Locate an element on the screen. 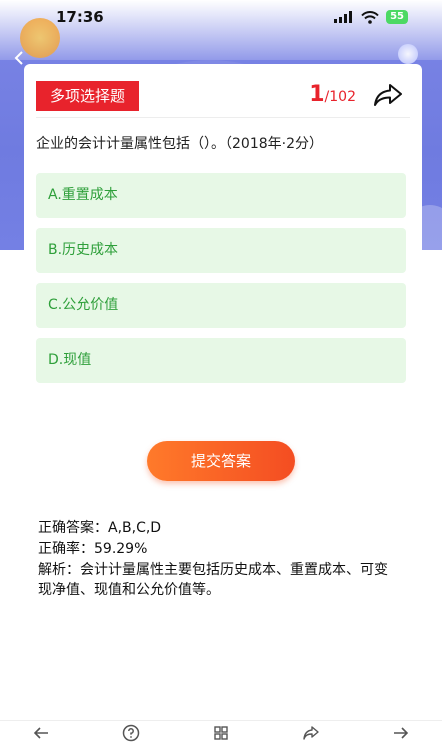 This screenshot has height=742, width=442. grid-icon is located at coordinates (221, 733).